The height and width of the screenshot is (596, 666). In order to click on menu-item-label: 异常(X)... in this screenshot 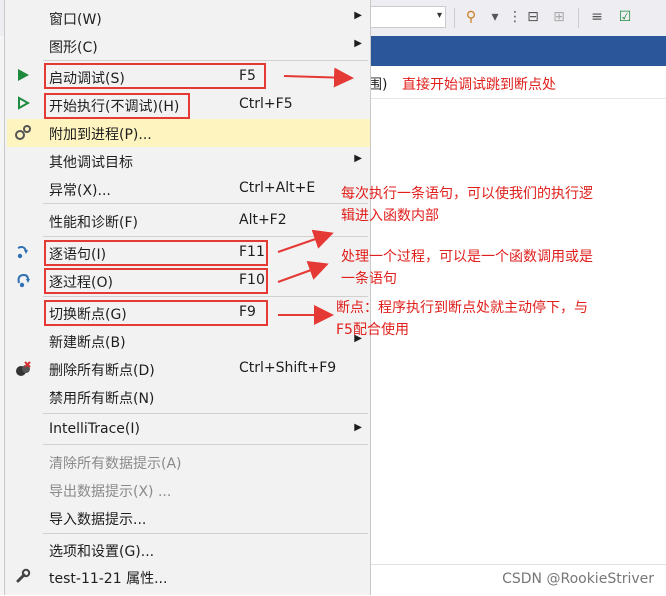, I will do `click(80, 191)`.